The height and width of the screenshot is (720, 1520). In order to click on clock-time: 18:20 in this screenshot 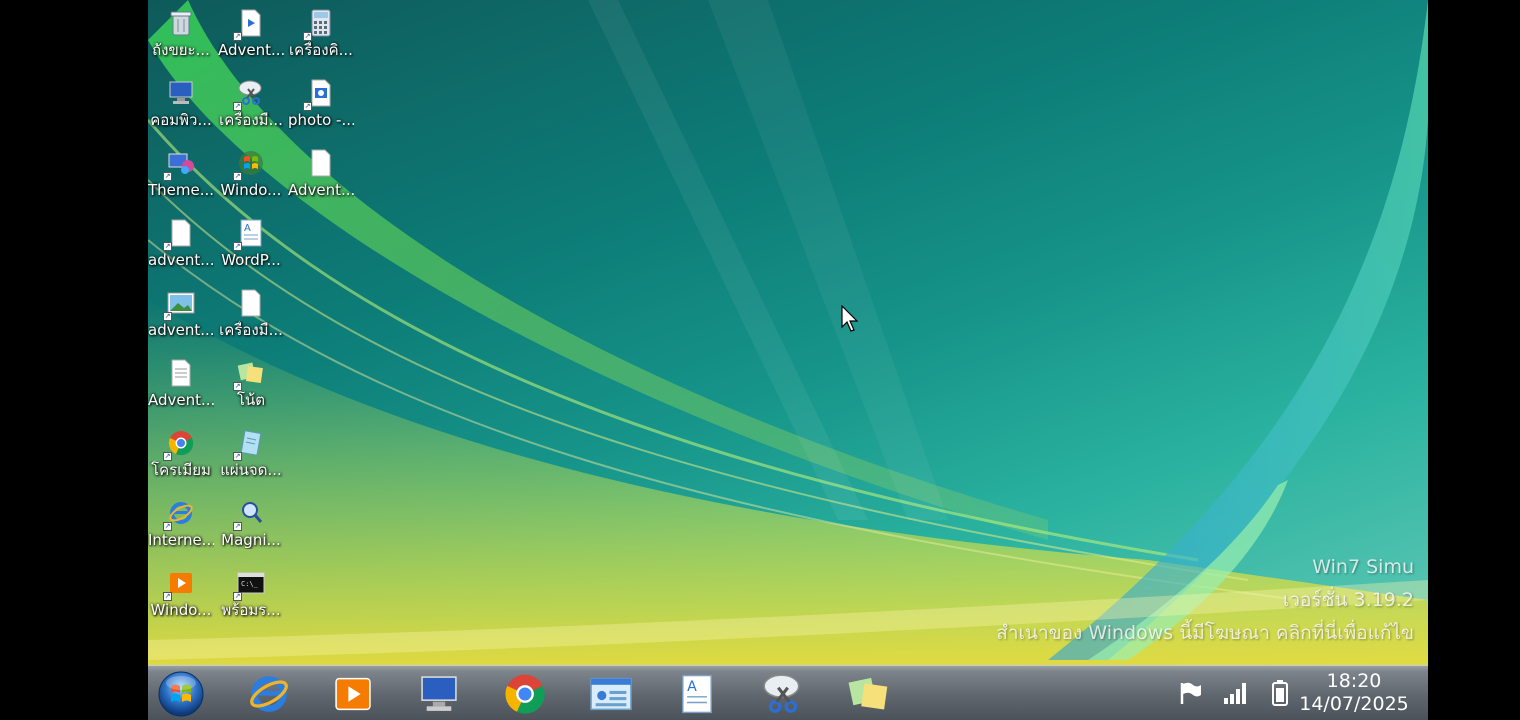, I will do `click(1354, 681)`.